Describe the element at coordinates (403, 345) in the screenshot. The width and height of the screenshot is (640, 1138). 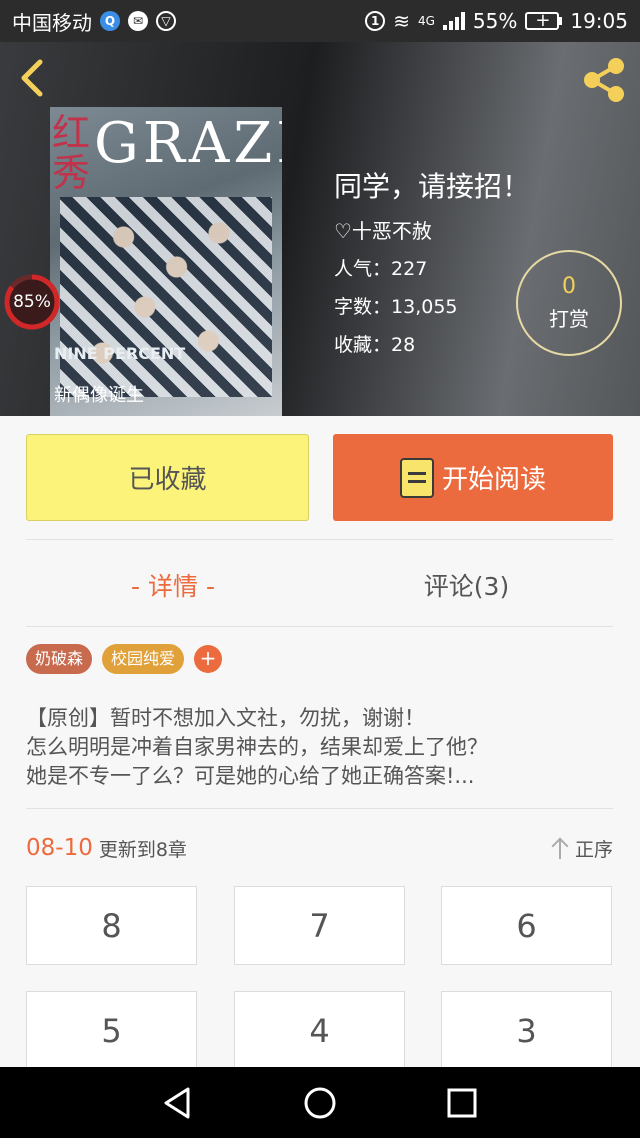
I see `favorites-value: 28` at that location.